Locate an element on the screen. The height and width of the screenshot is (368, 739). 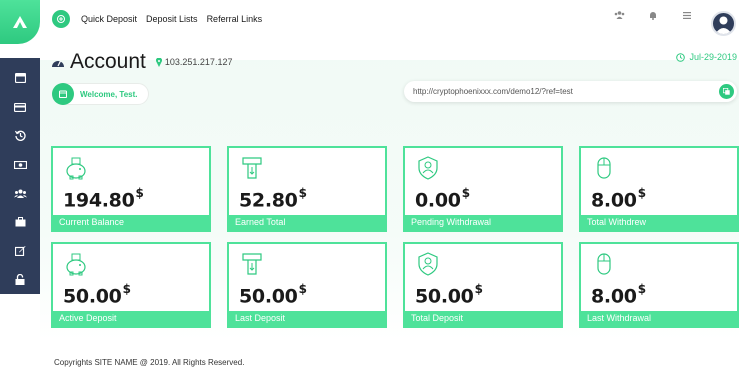
notifications-button is located at coordinates (653, 15).